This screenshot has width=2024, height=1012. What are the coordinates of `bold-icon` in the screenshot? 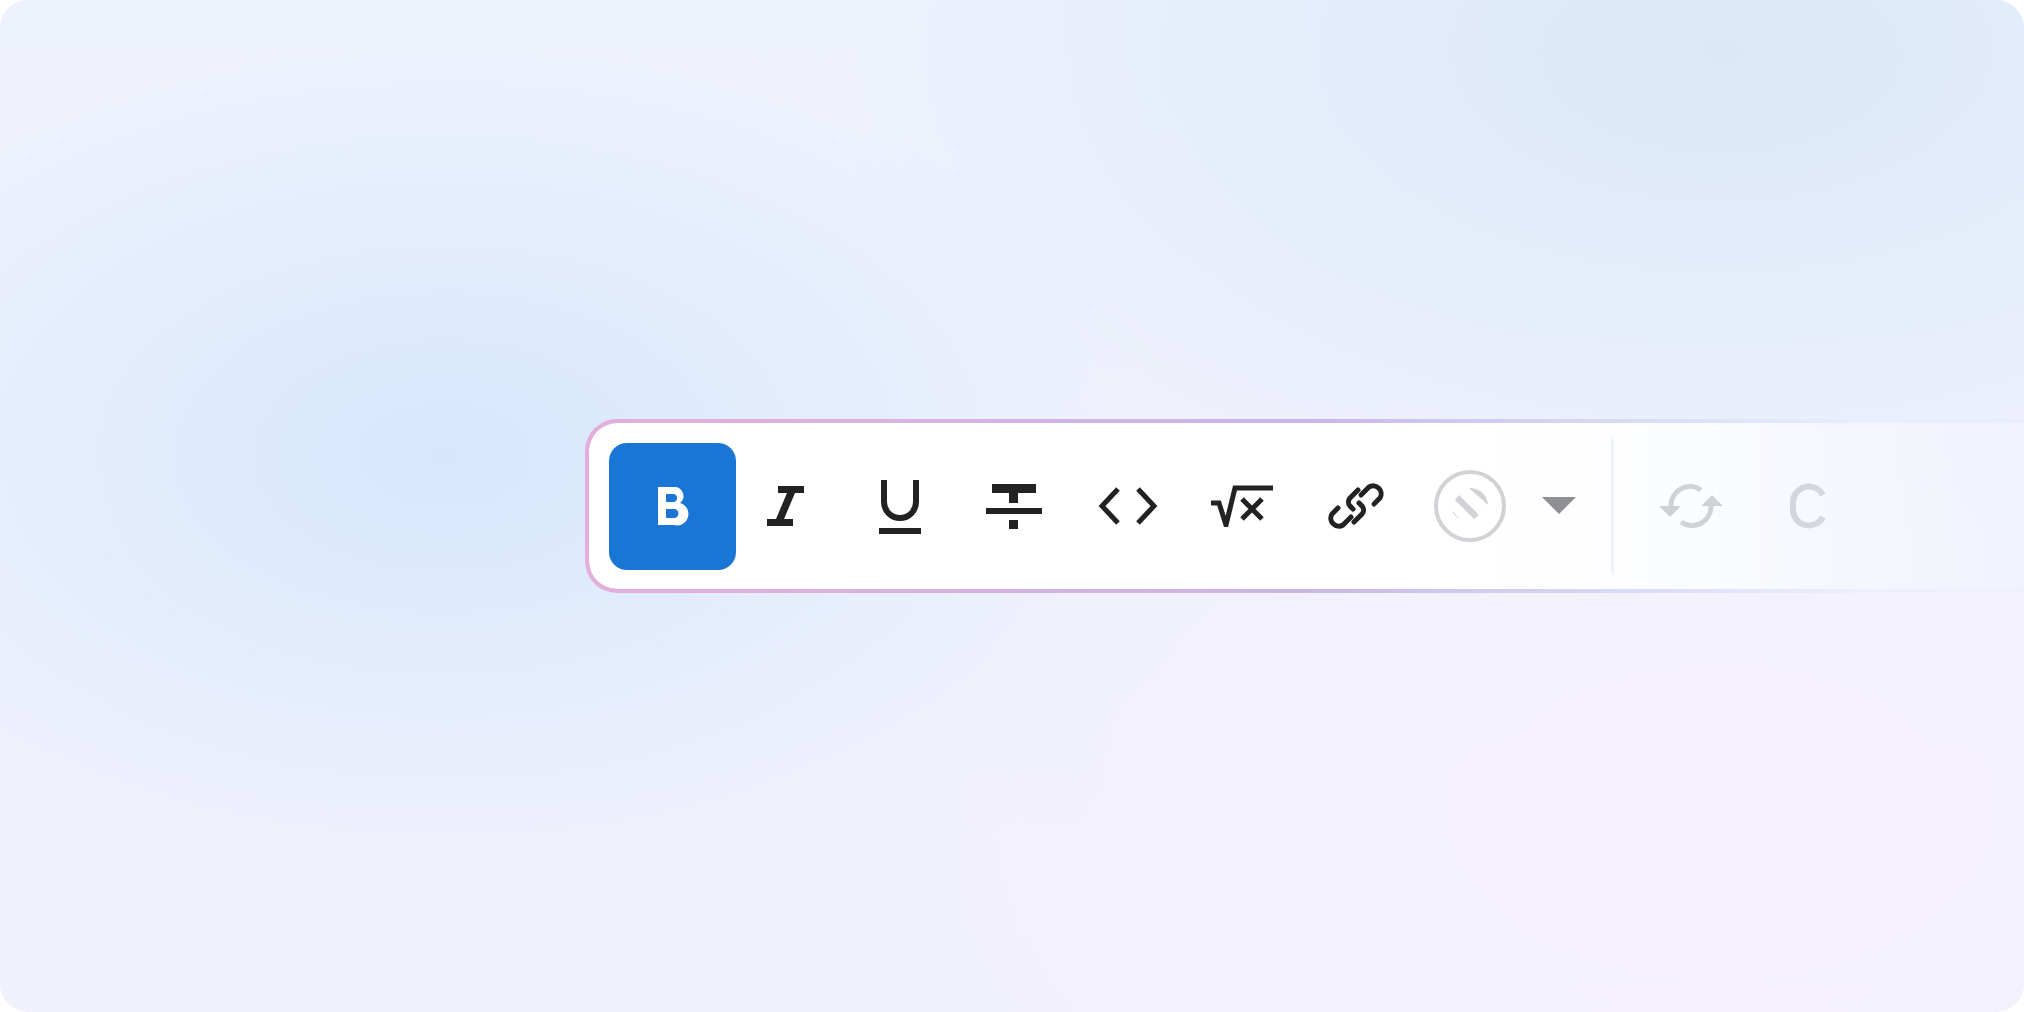 It's located at (672, 506).